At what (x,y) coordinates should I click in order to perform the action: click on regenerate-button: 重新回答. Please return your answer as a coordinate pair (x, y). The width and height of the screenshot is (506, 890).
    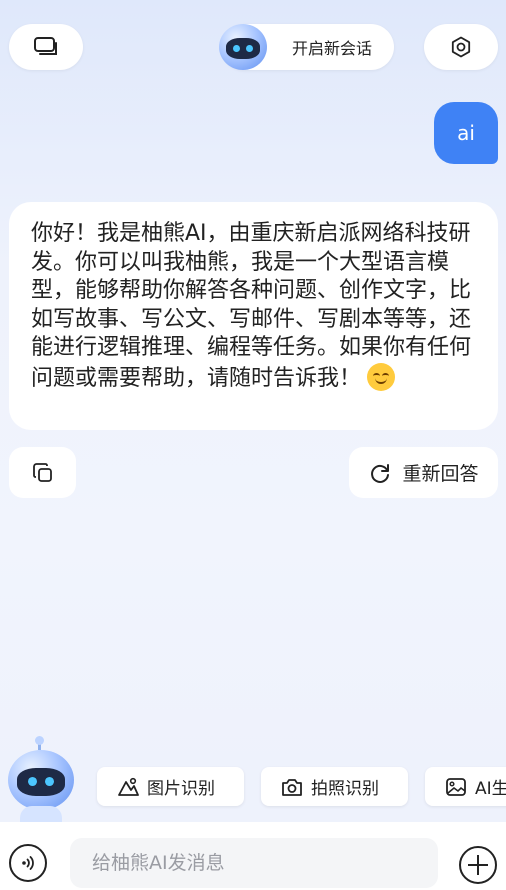
    Looking at the image, I should click on (423, 472).